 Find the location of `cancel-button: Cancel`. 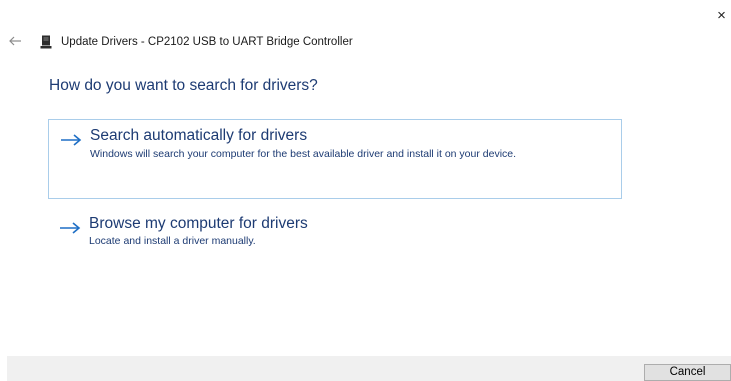

cancel-button: Cancel is located at coordinates (687, 372).